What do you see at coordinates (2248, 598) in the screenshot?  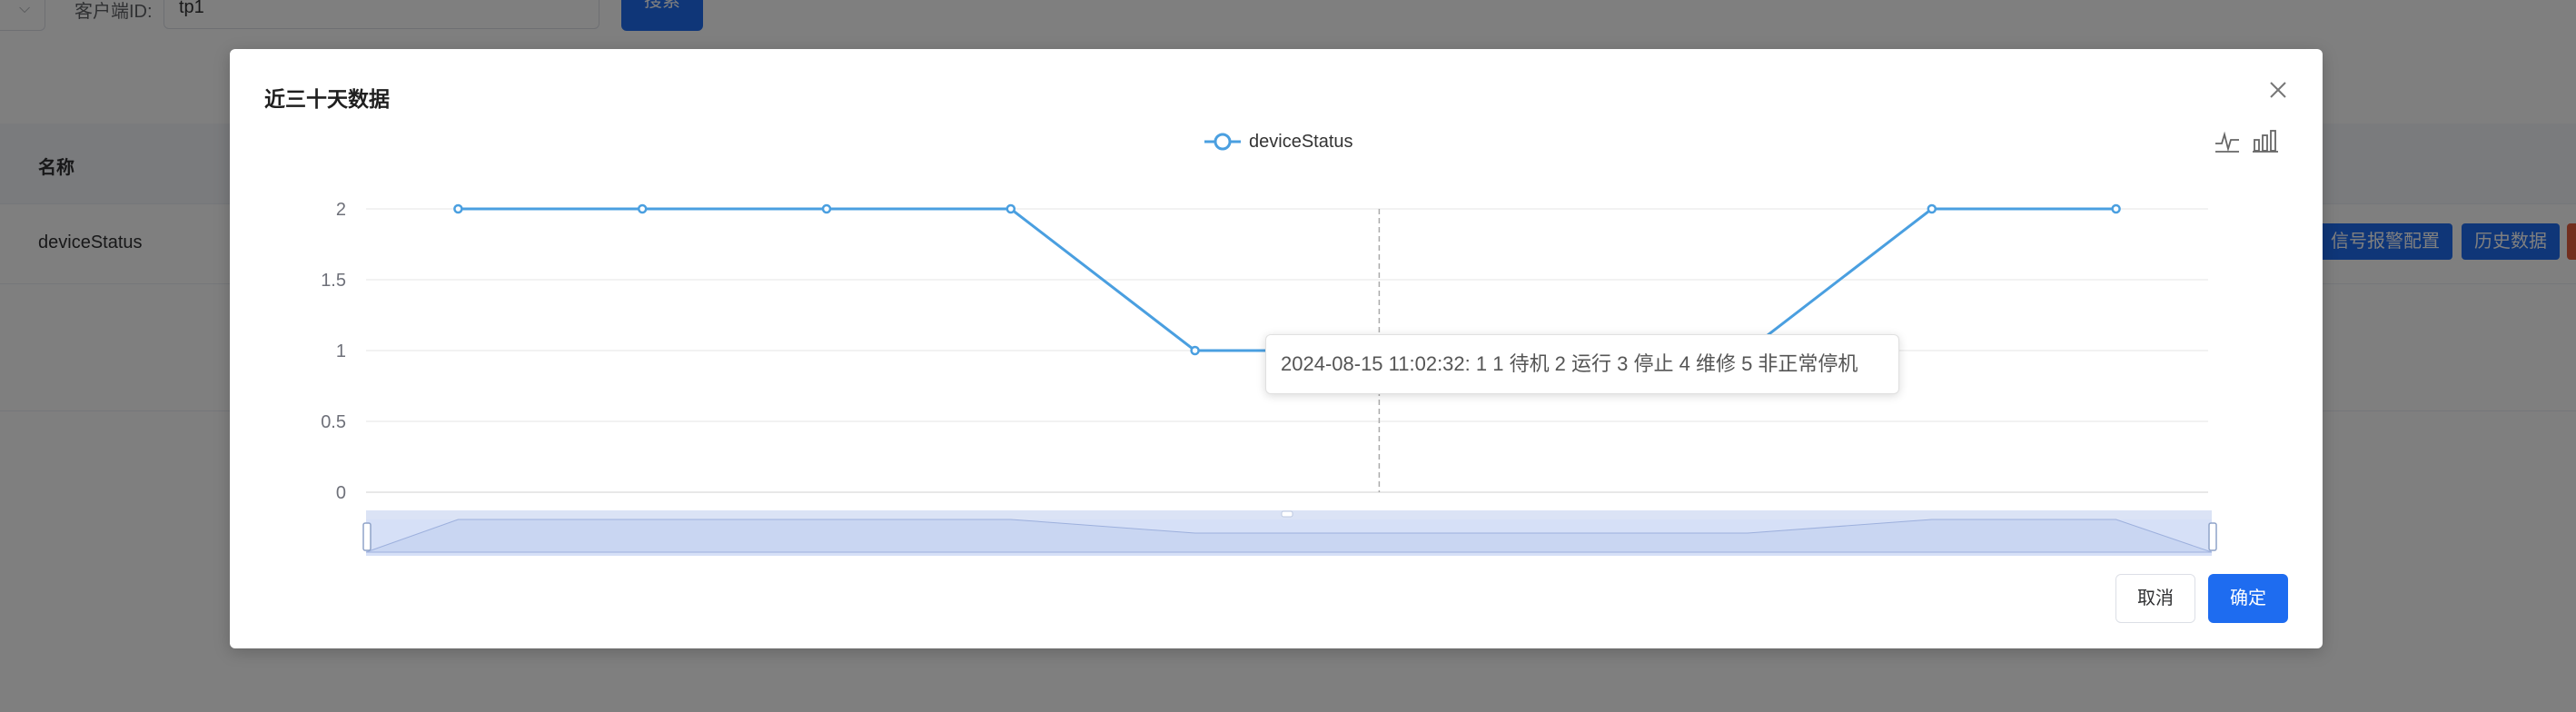 I see `ok-button: 确定` at bounding box center [2248, 598].